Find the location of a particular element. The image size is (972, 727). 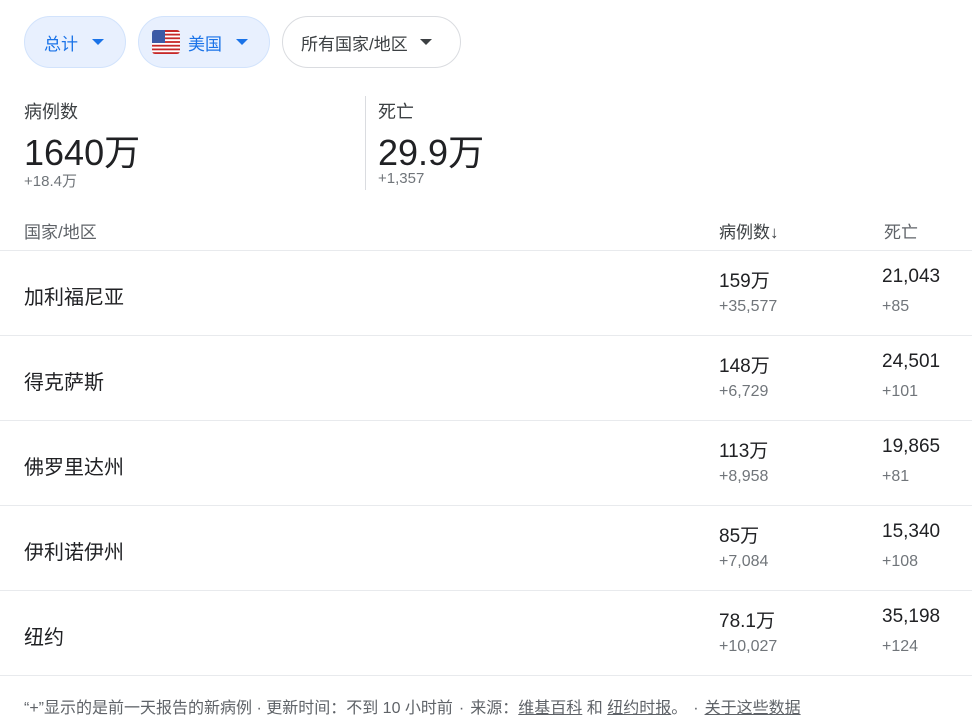

wikipedia-link: 维基百科 is located at coordinates (550, 708).